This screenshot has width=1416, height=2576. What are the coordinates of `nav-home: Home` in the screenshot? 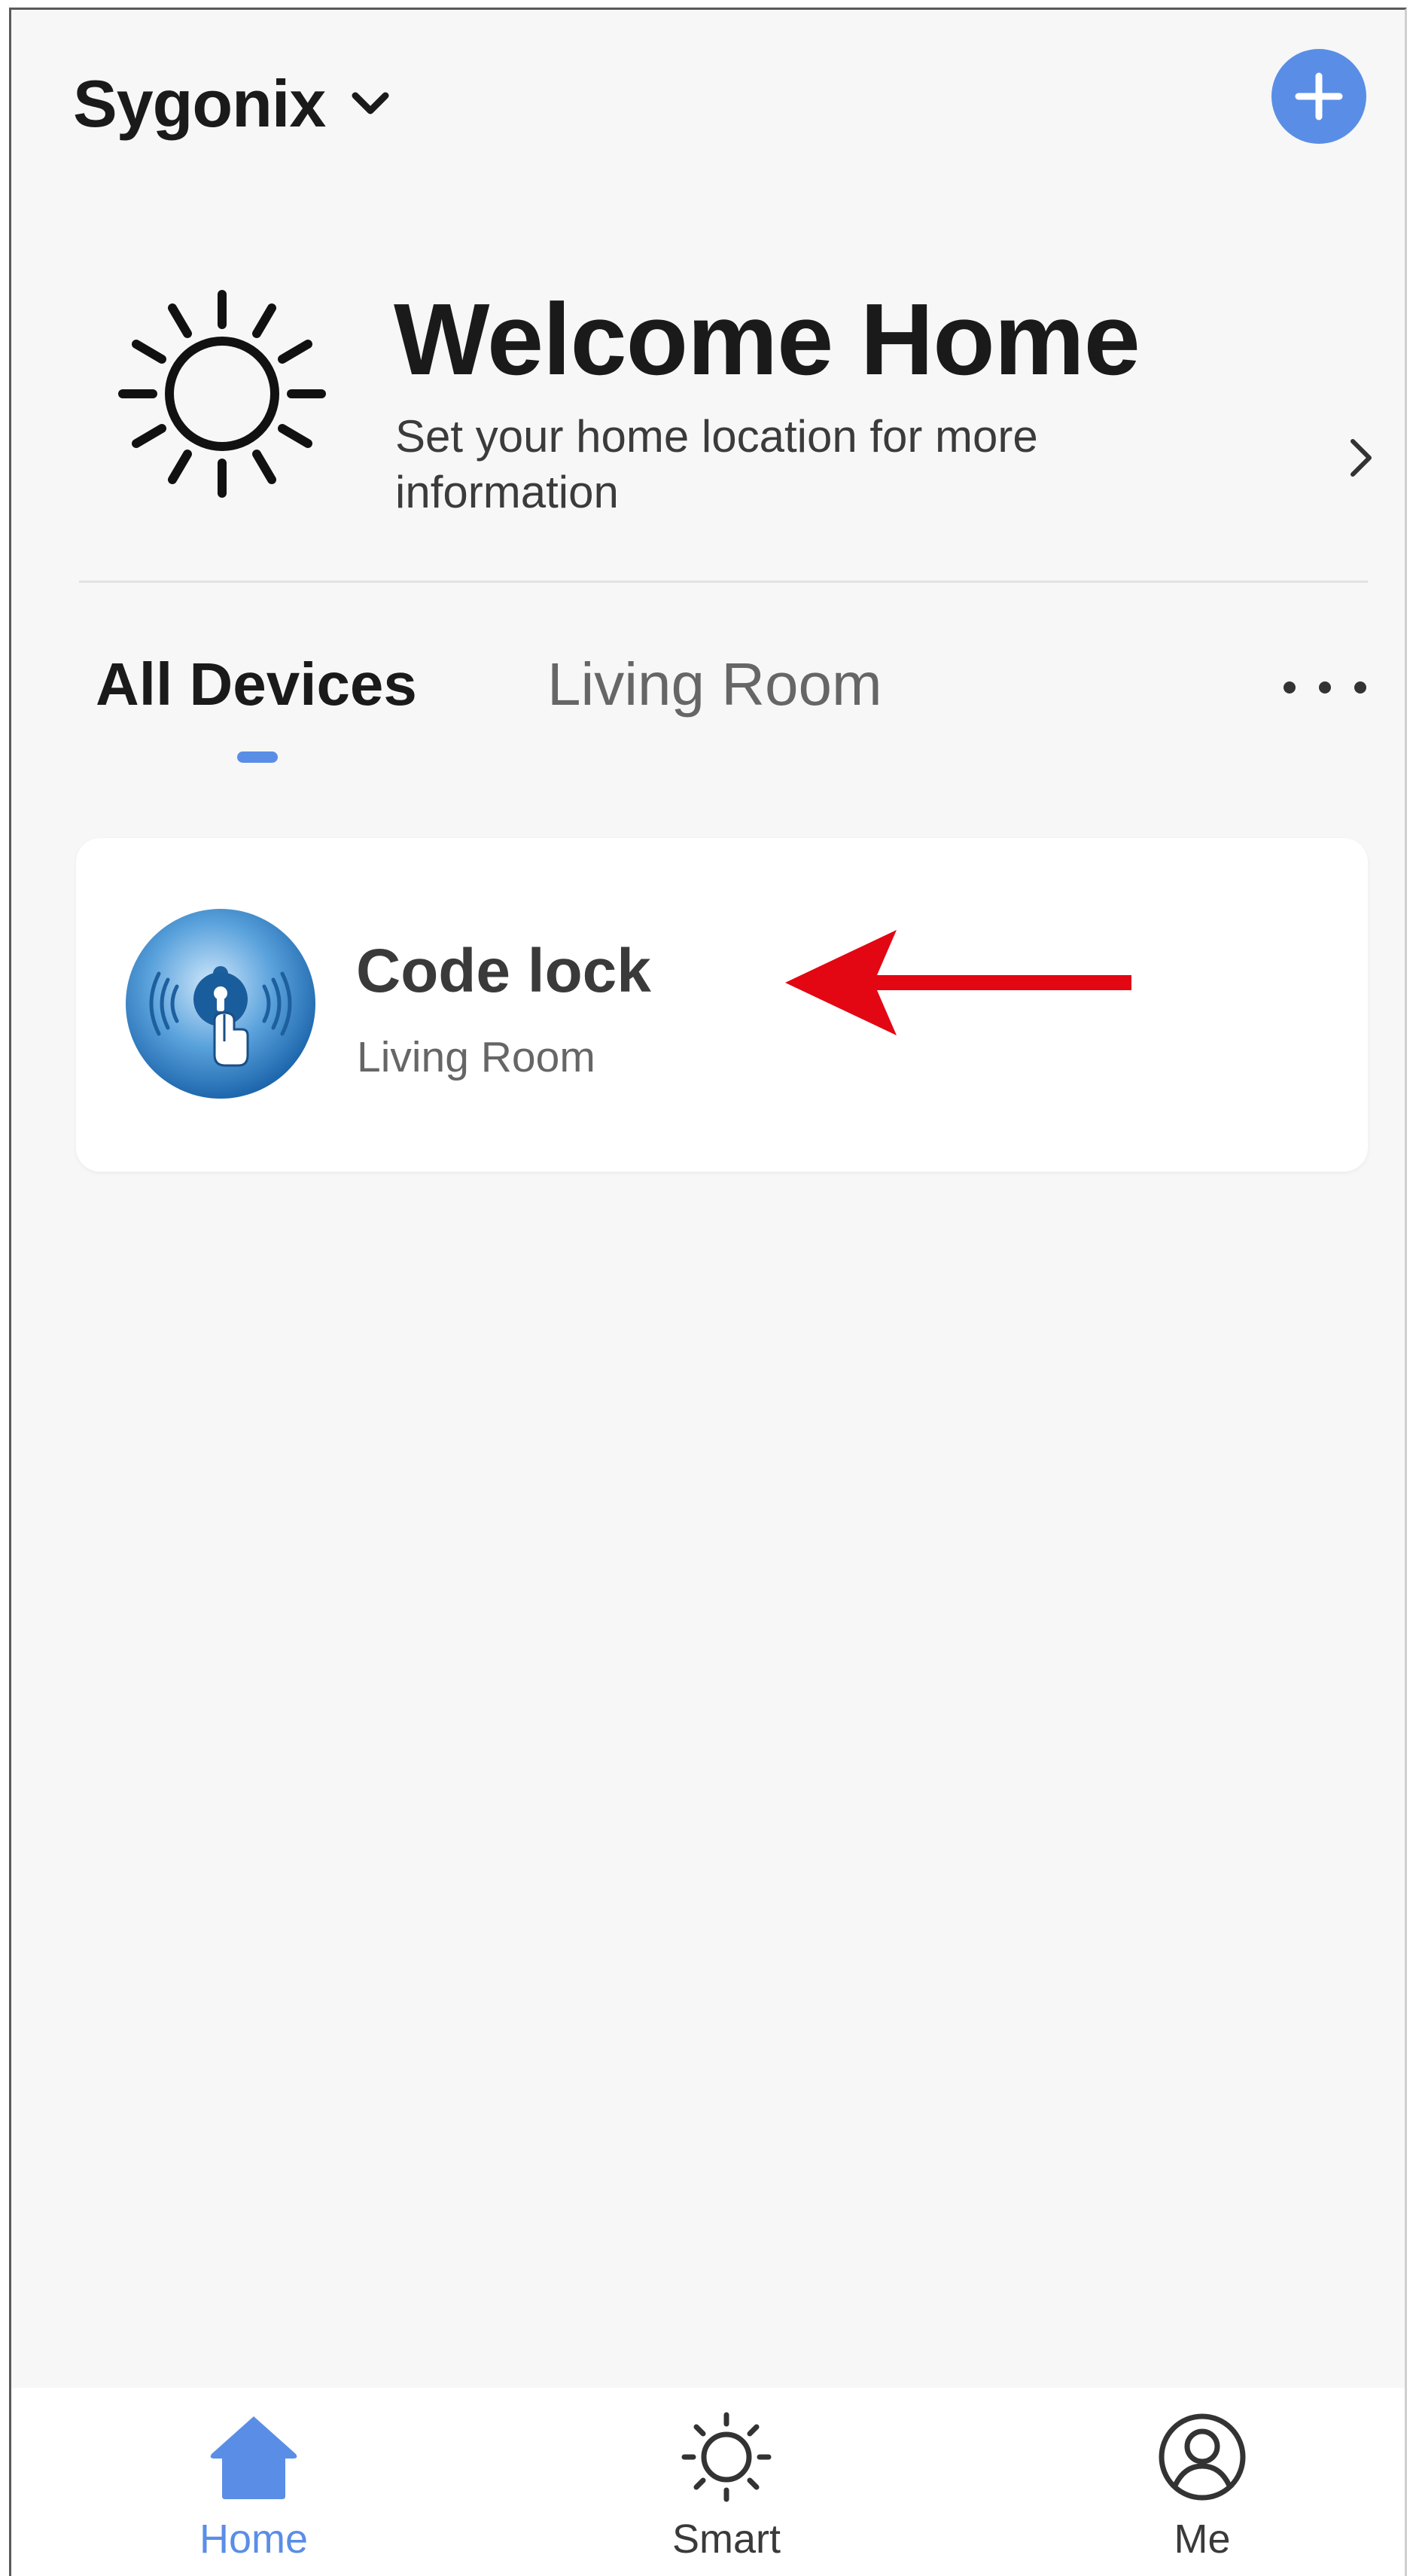 It's located at (254, 2482).